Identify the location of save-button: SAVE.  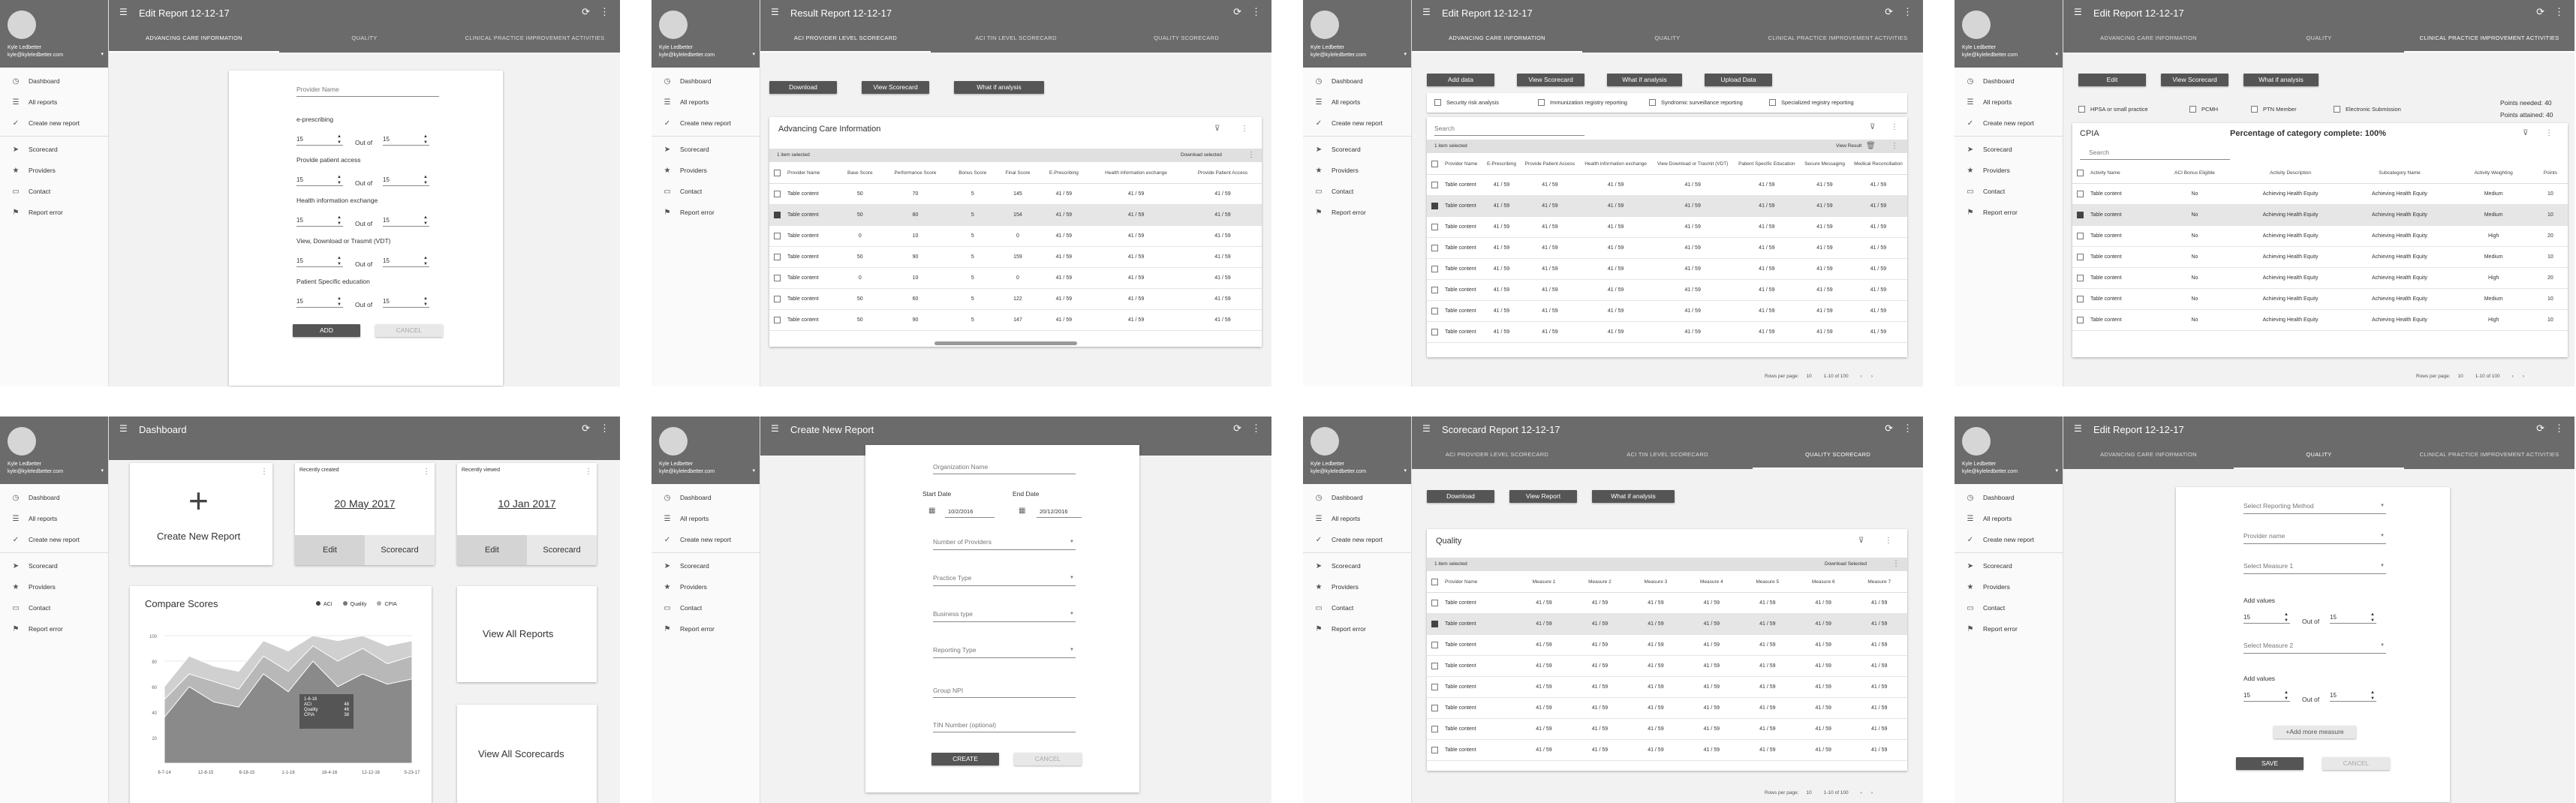
(2270, 763).